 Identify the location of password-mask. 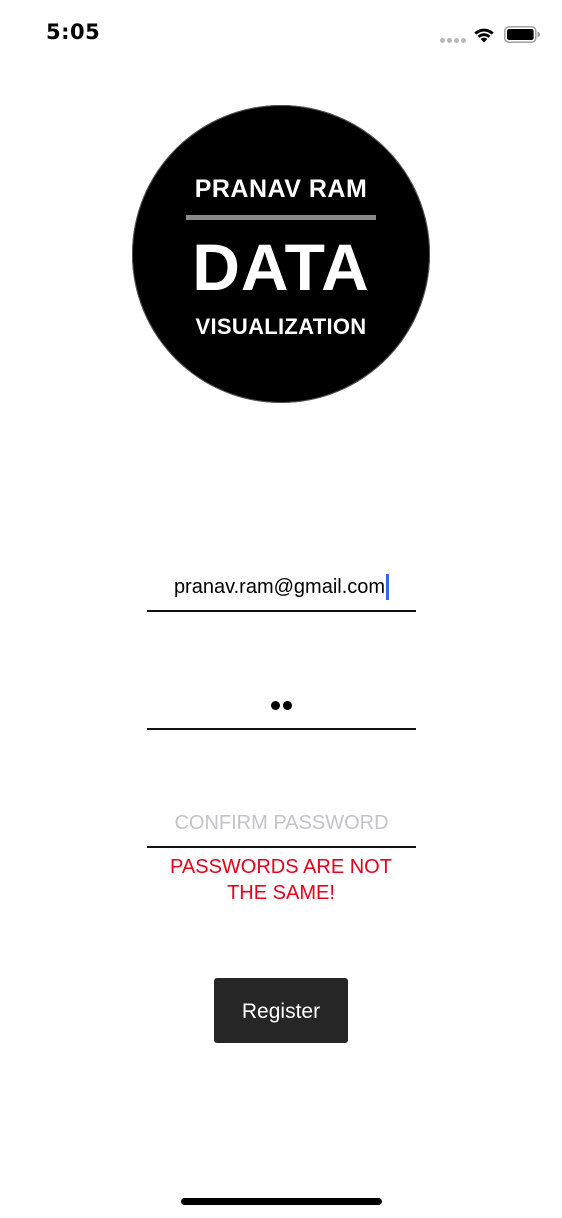
(281, 705).